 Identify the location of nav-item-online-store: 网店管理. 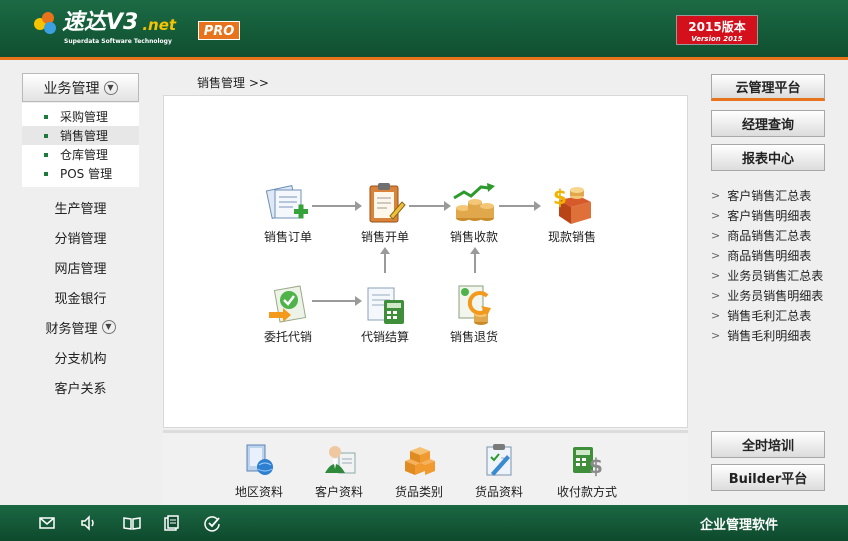
(80, 267).